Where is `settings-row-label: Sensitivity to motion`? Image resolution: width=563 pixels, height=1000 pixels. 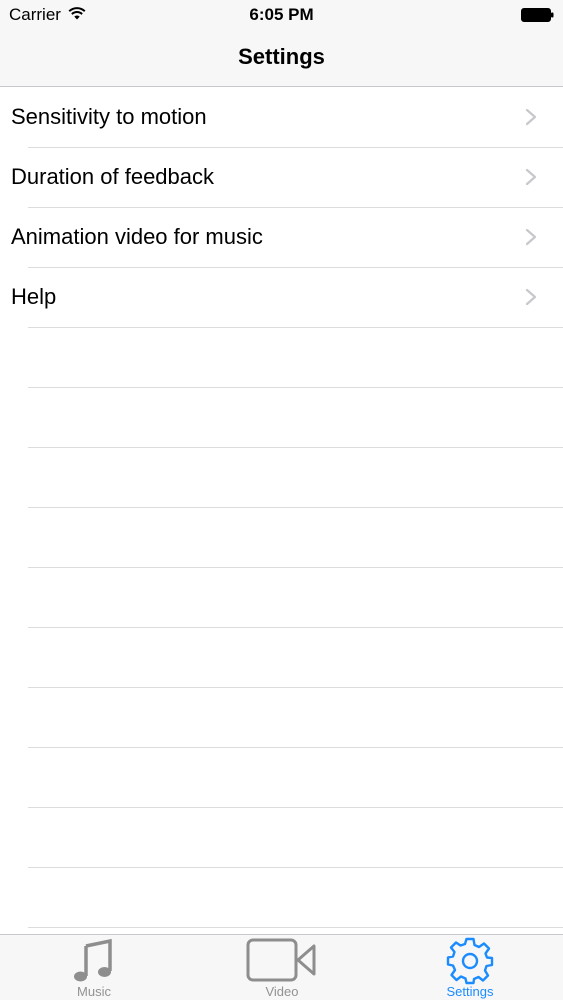 settings-row-label: Sensitivity to motion is located at coordinates (109, 116).